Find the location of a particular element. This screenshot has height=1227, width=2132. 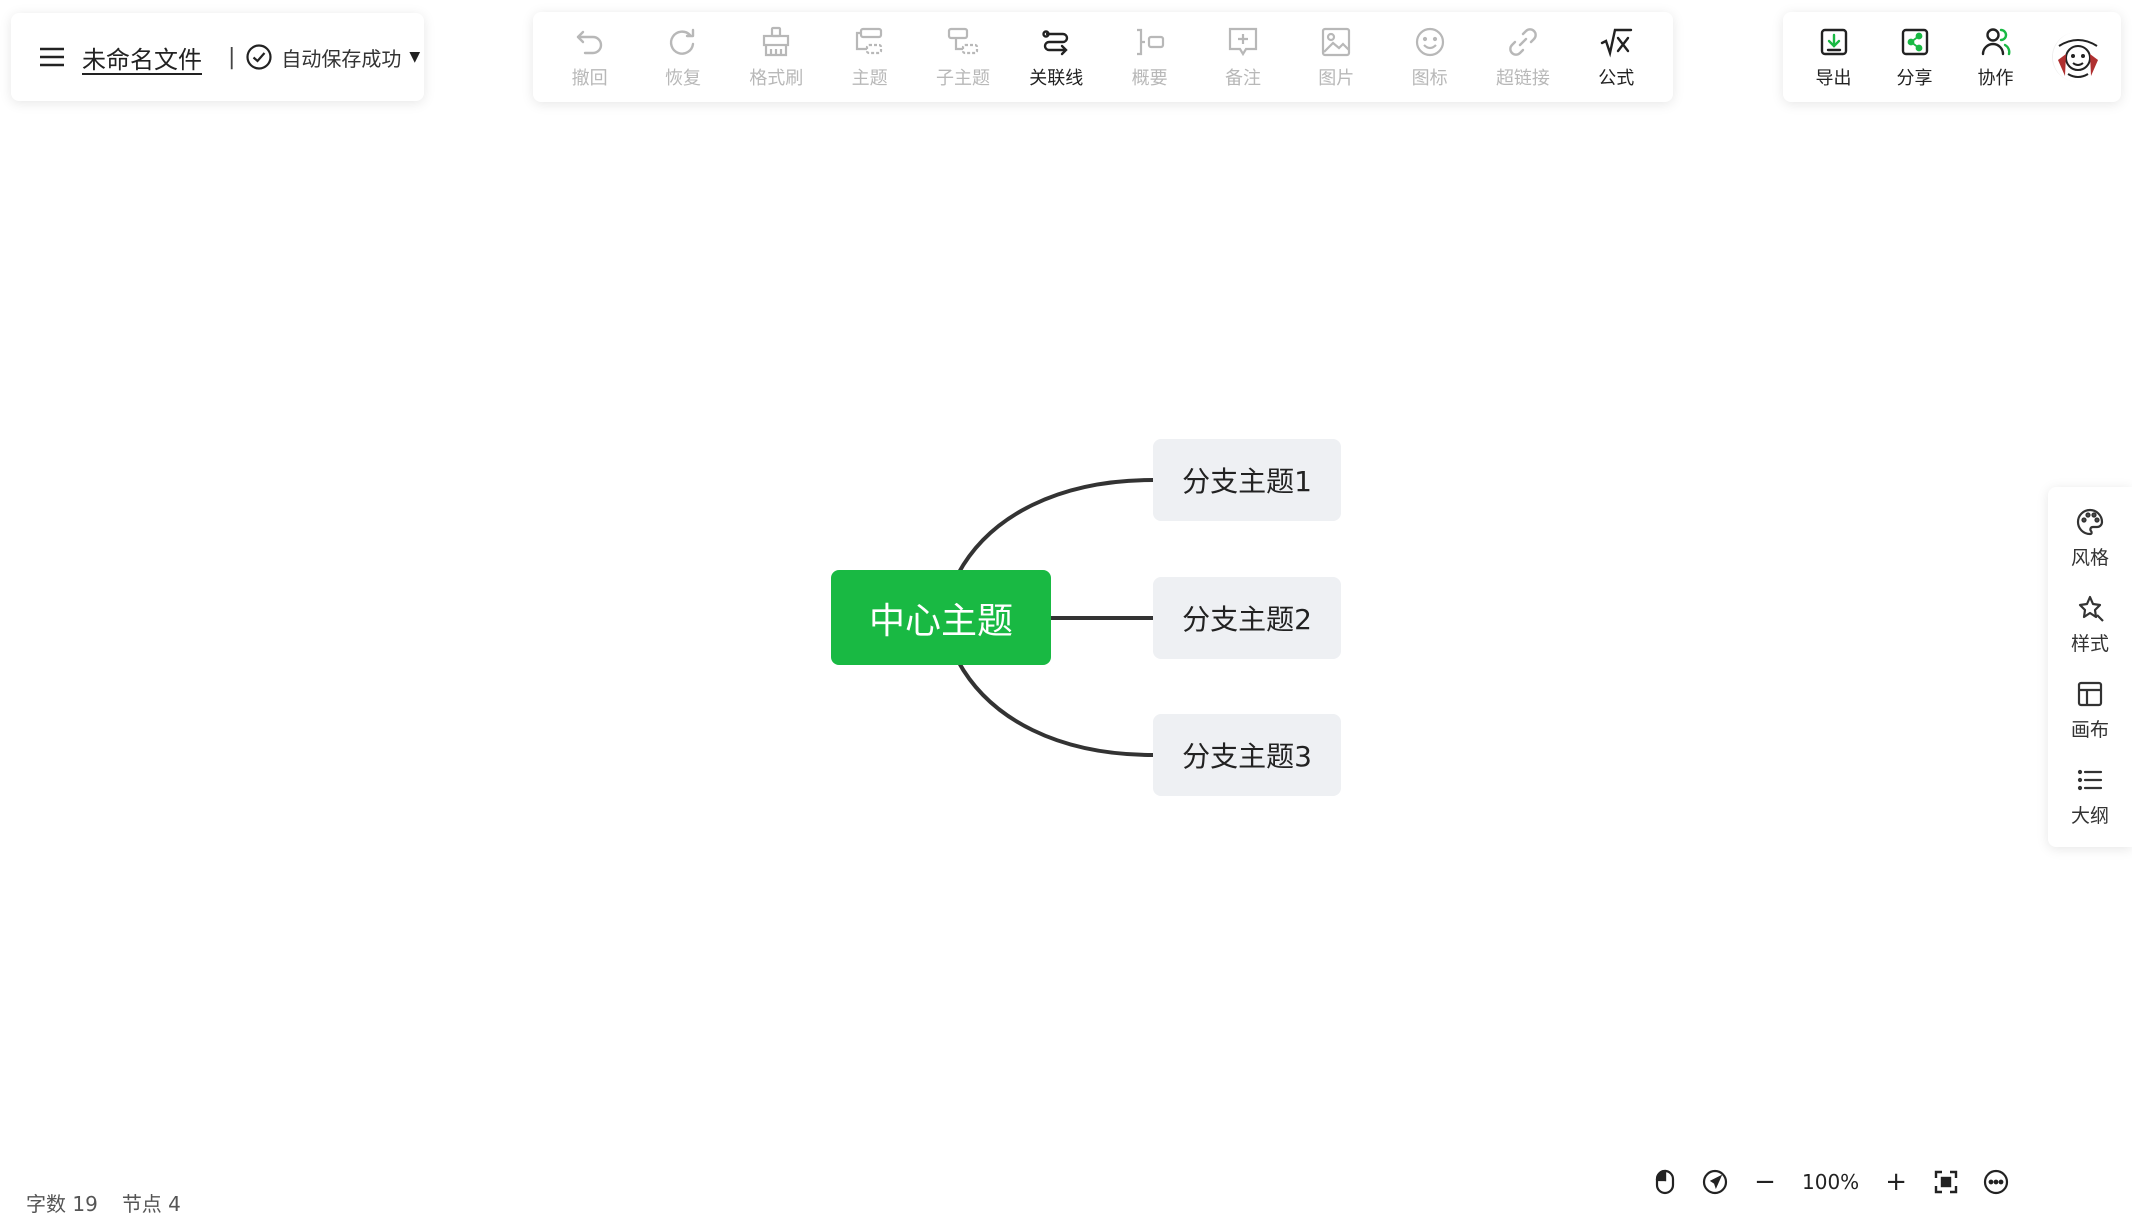

branch-topic-node: 分支主题1 is located at coordinates (1247, 480).